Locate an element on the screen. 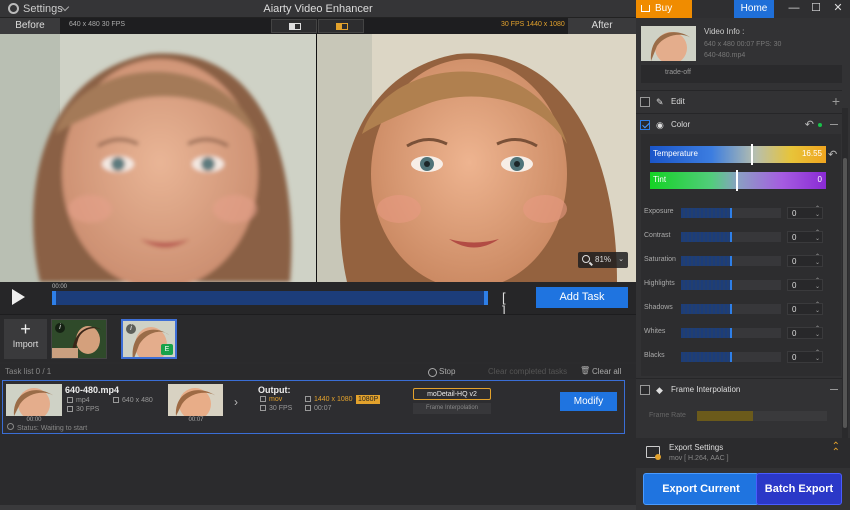  chevron-right-icon: › is located at coordinates (236, 402).